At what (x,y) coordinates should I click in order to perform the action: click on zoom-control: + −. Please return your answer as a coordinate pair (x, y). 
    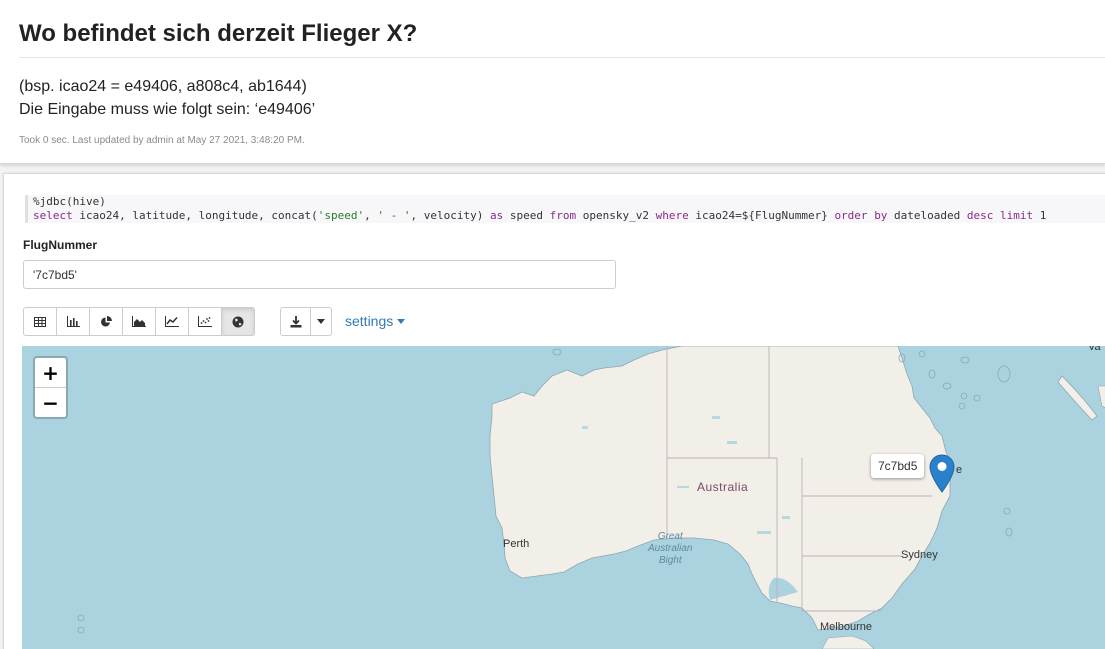
    Looking at the image, I should click on (50, 387).